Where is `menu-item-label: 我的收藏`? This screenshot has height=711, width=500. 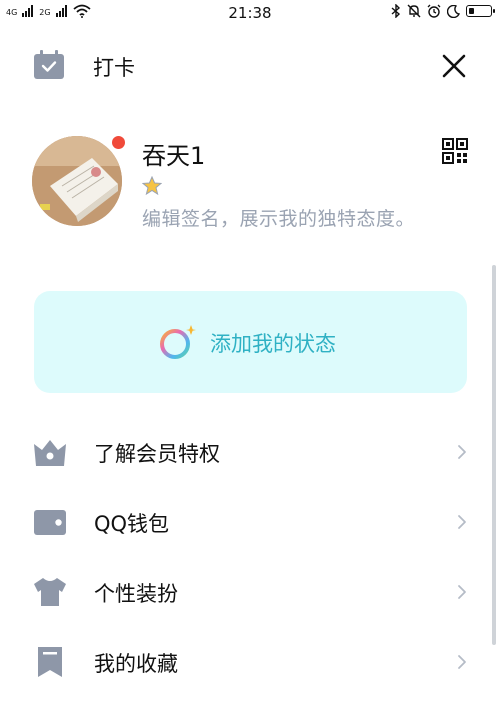
menu-item-label: 我的收藏 is located at coordinates (136, 664).